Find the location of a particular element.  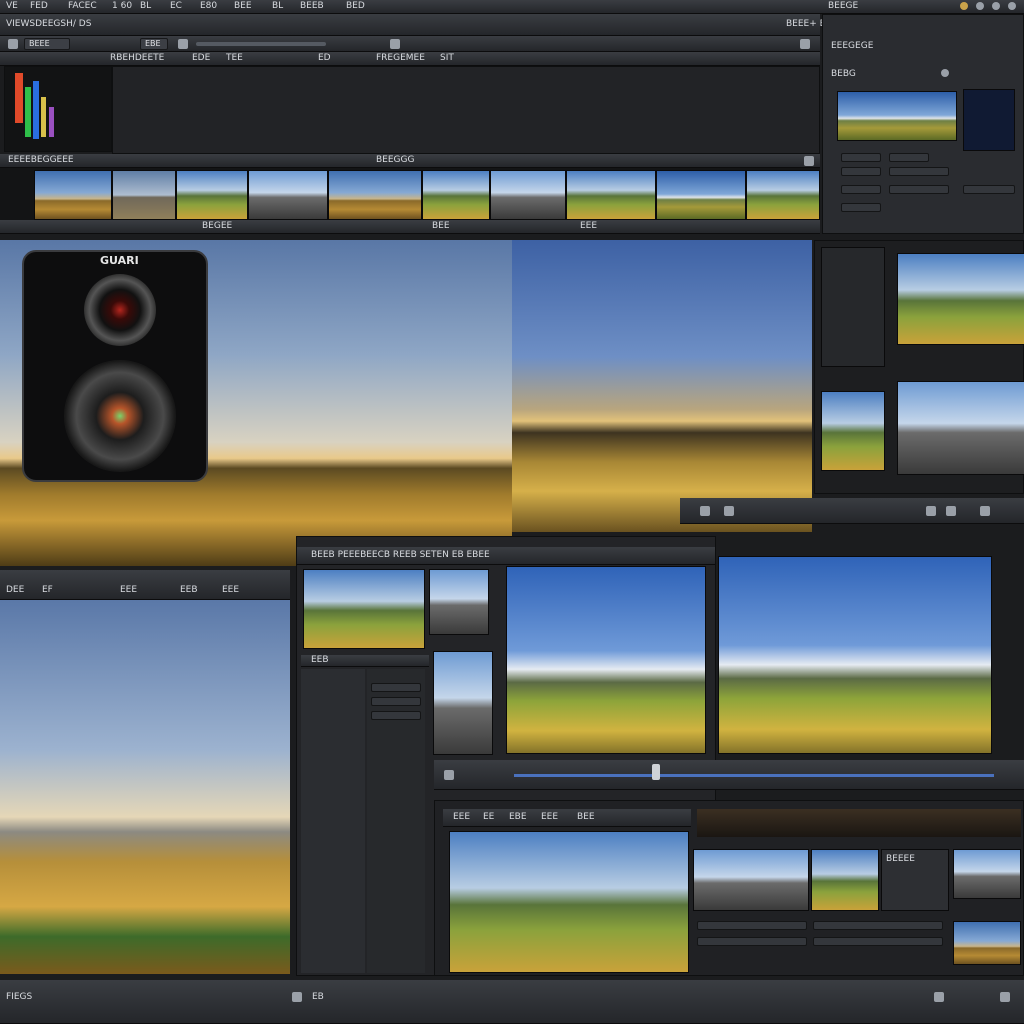

lower-editor-preview is located at coordinates (569, 902).